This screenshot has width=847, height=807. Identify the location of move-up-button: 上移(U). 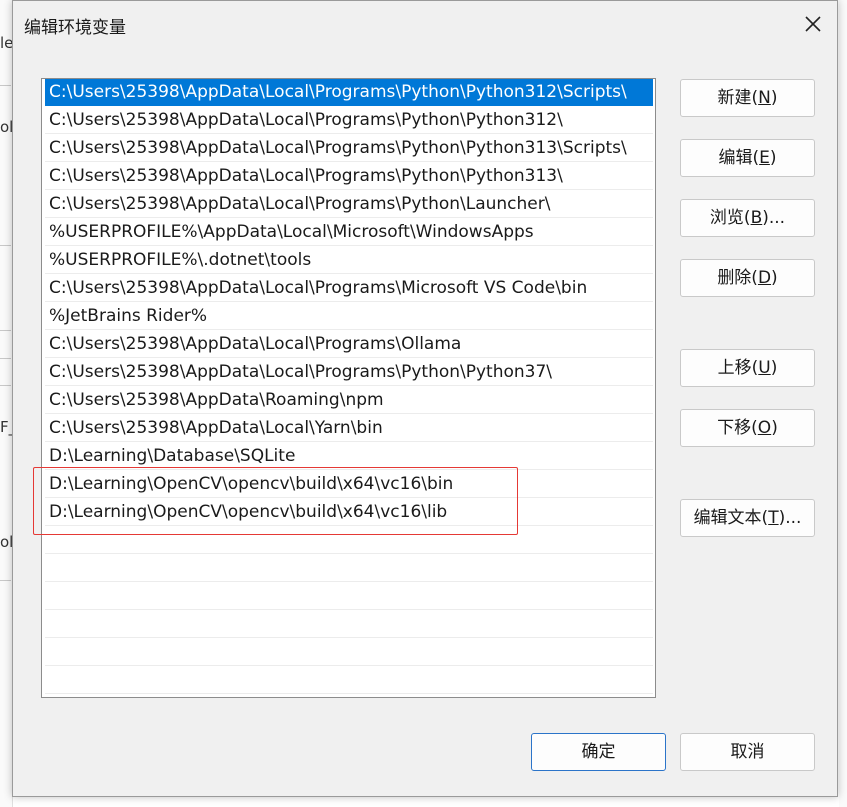
(747, 368).